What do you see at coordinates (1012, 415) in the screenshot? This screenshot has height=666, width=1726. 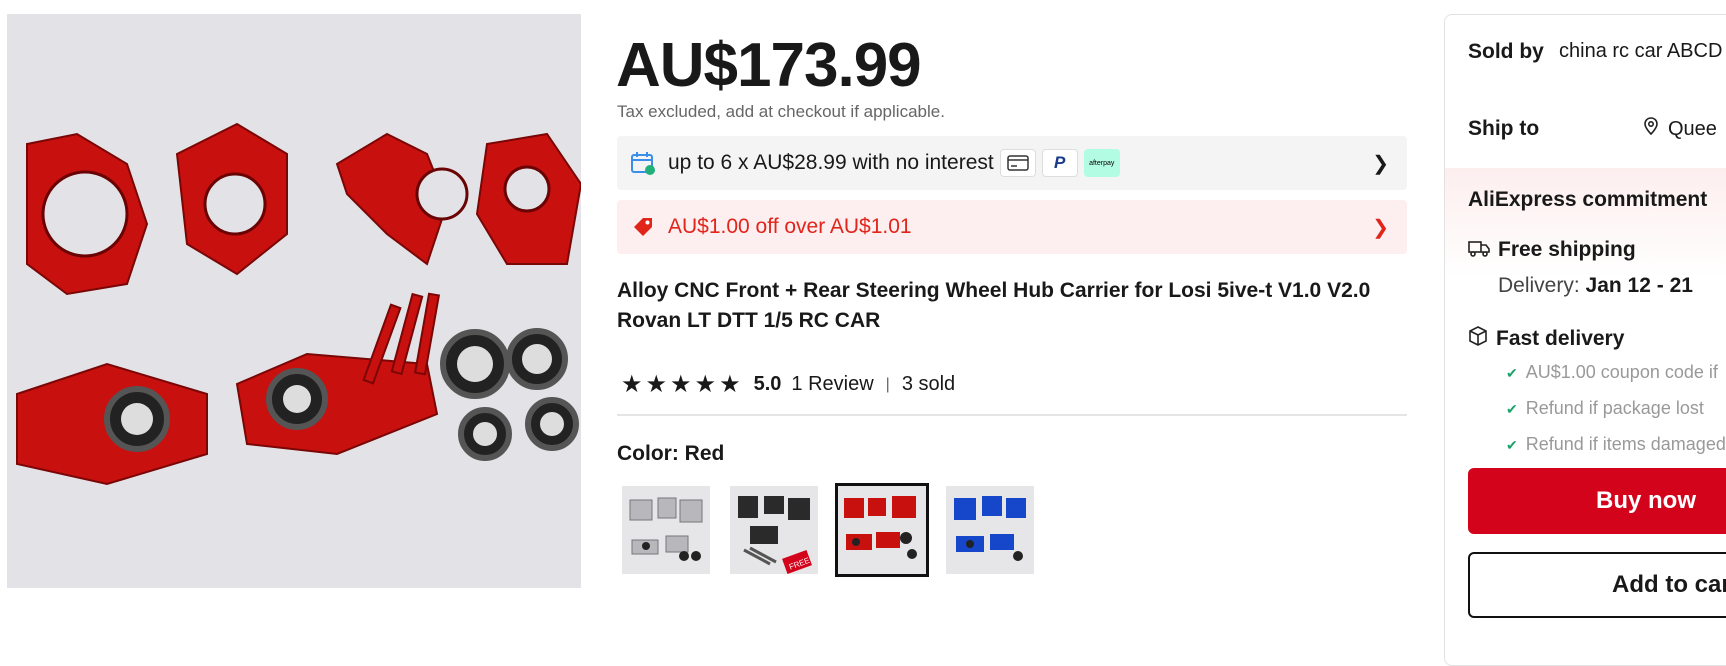 I see `divider` at bounding box center [1012, 415].